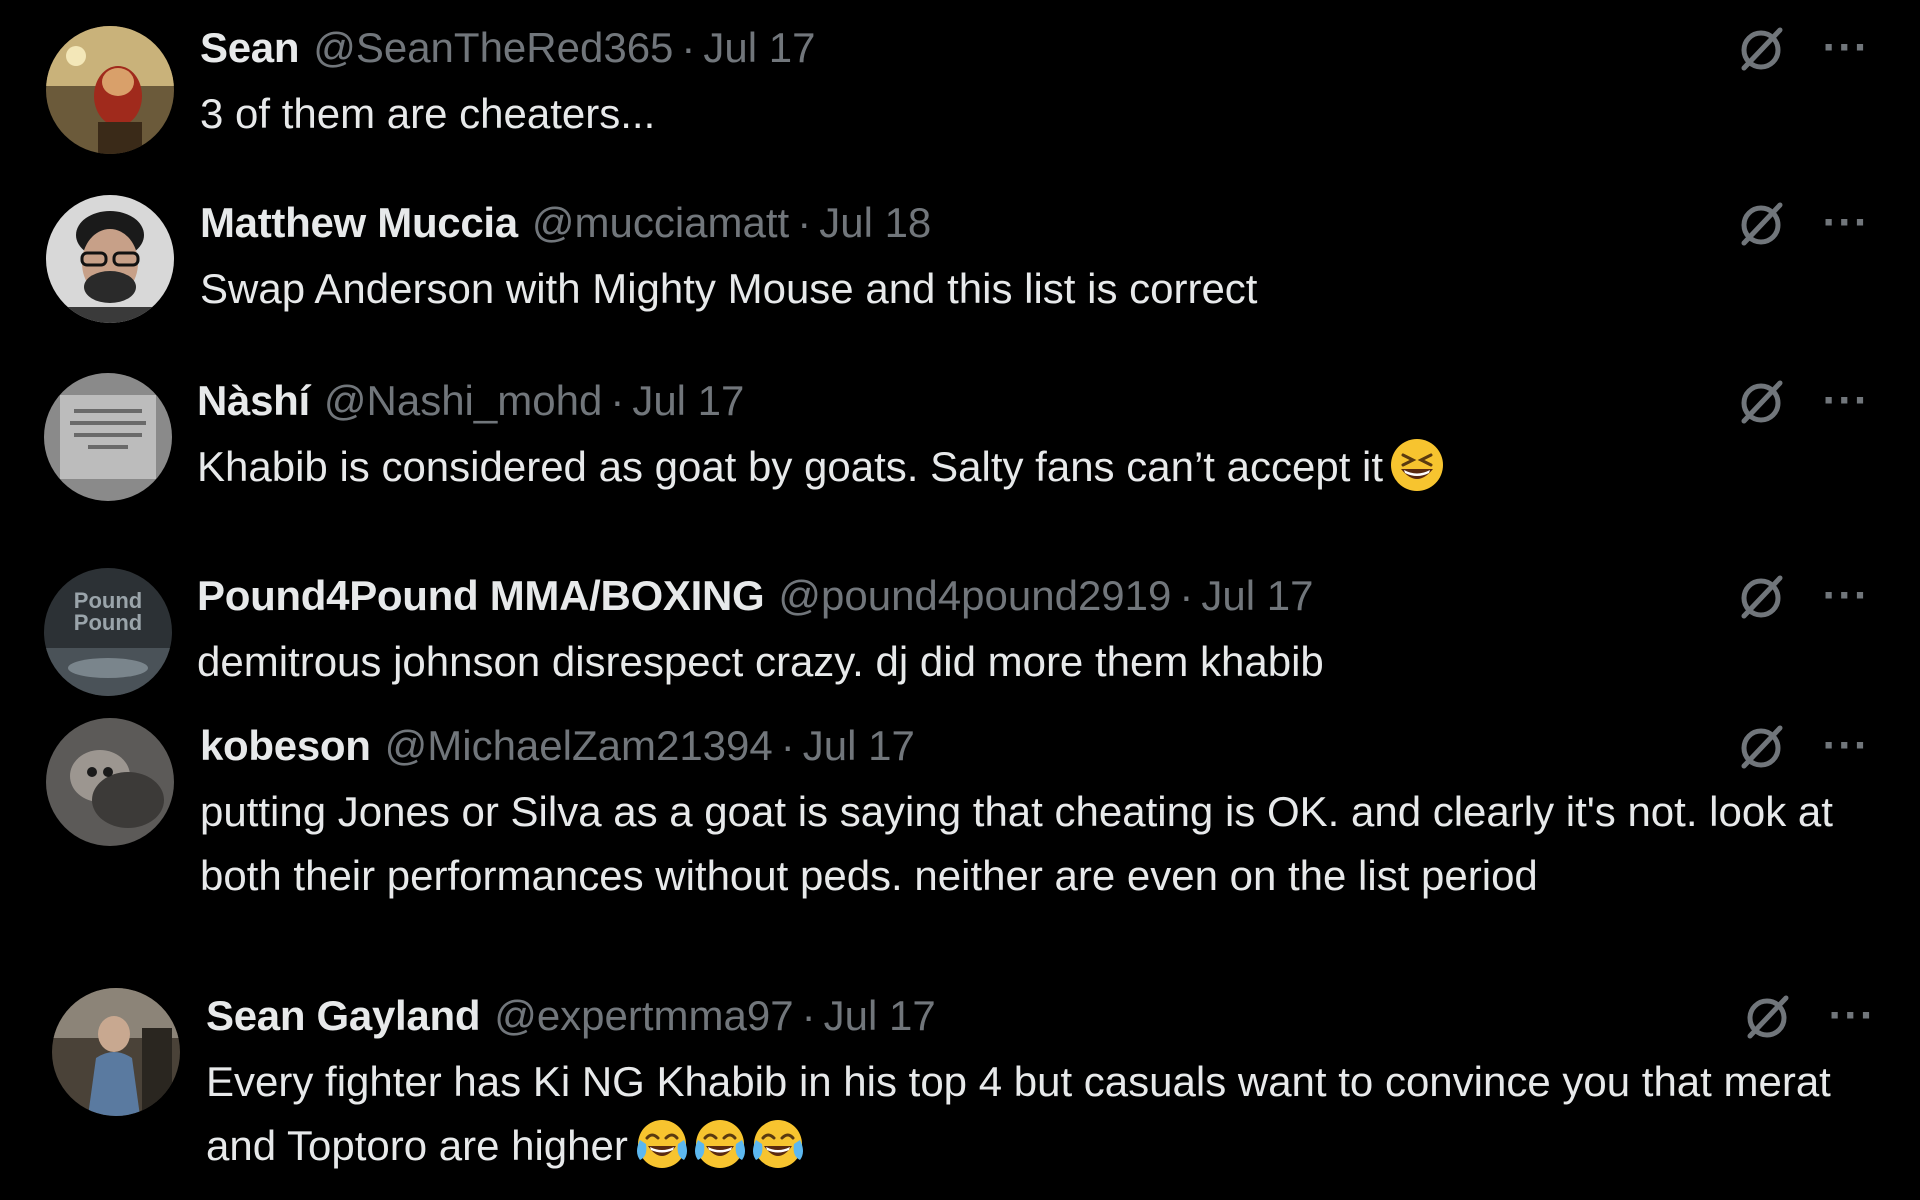  What do you see at coordinates (108, 622) in the screenshot?
I see `avatar-logo-text: Pound` at bounding box center [108, 622].